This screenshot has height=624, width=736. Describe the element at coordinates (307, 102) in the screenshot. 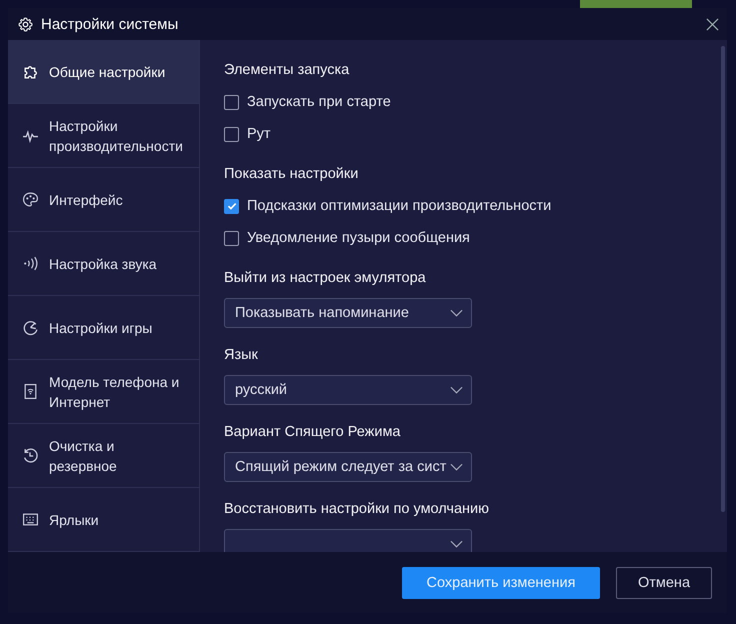

I see `checkbox-option: Запускать при старте` at that location.